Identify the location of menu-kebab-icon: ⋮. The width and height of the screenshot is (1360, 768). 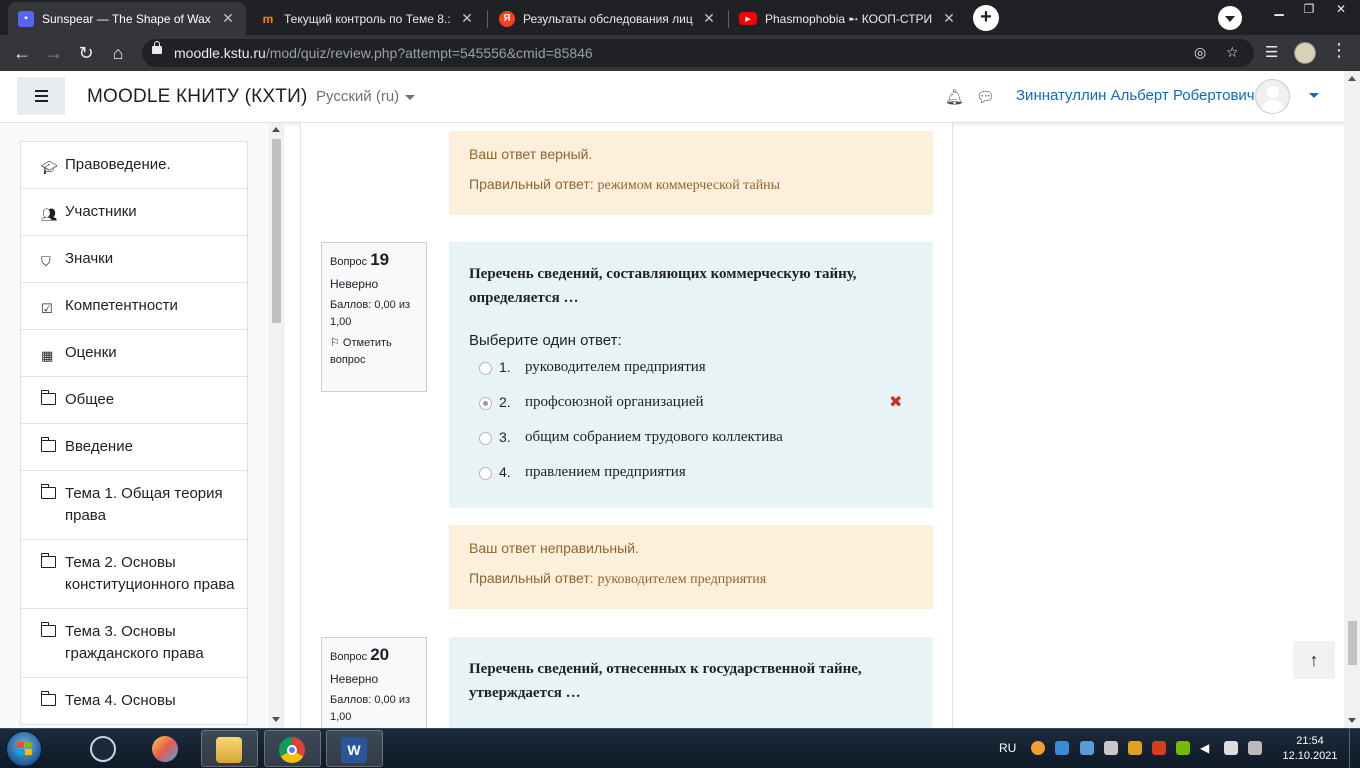
(1339, 50).